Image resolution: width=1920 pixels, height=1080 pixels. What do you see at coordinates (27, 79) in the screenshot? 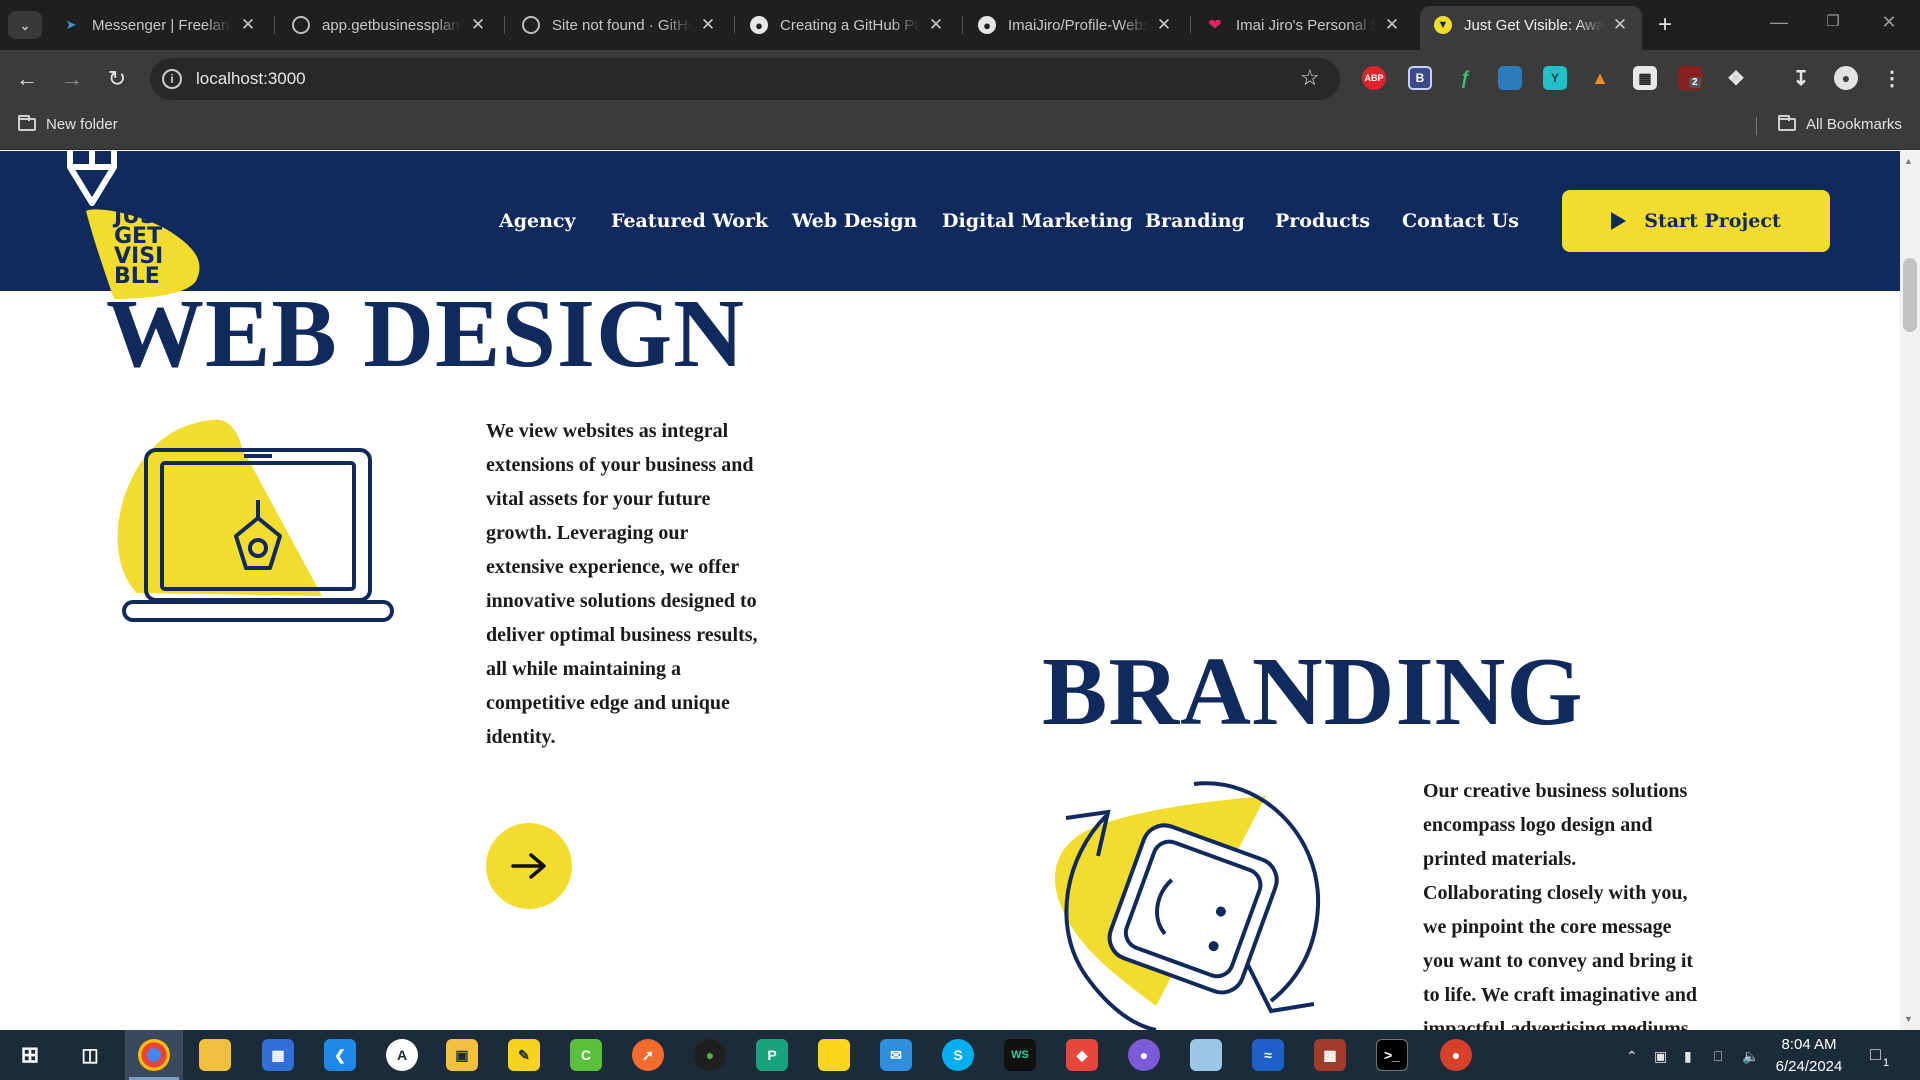
I see `back-button: ←` at bounding box center [27, 79].